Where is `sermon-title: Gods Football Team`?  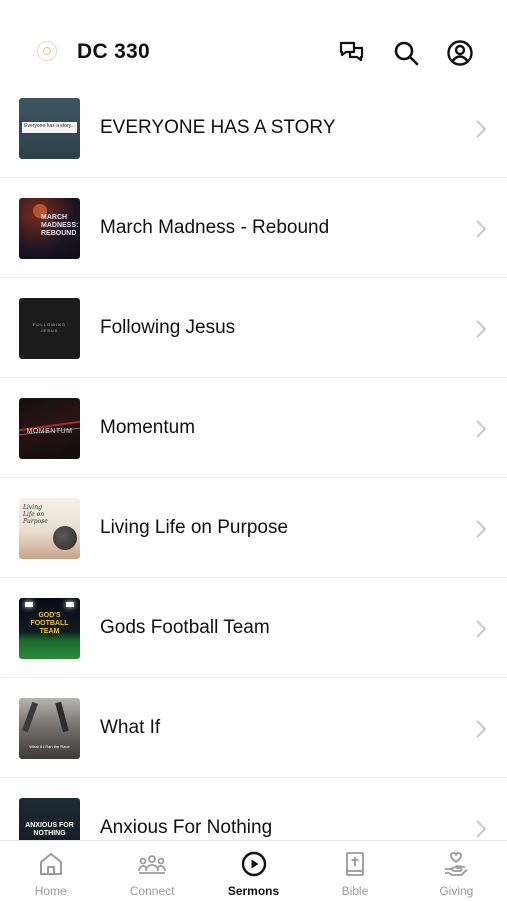
sermon-title: Gods Football Team is located at coordinates (185, 627).